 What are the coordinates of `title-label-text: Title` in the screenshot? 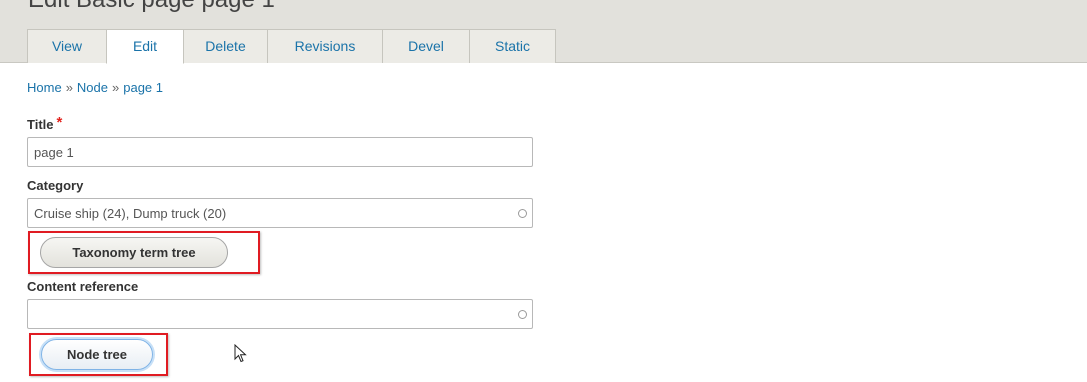 It's located at (40, 124).